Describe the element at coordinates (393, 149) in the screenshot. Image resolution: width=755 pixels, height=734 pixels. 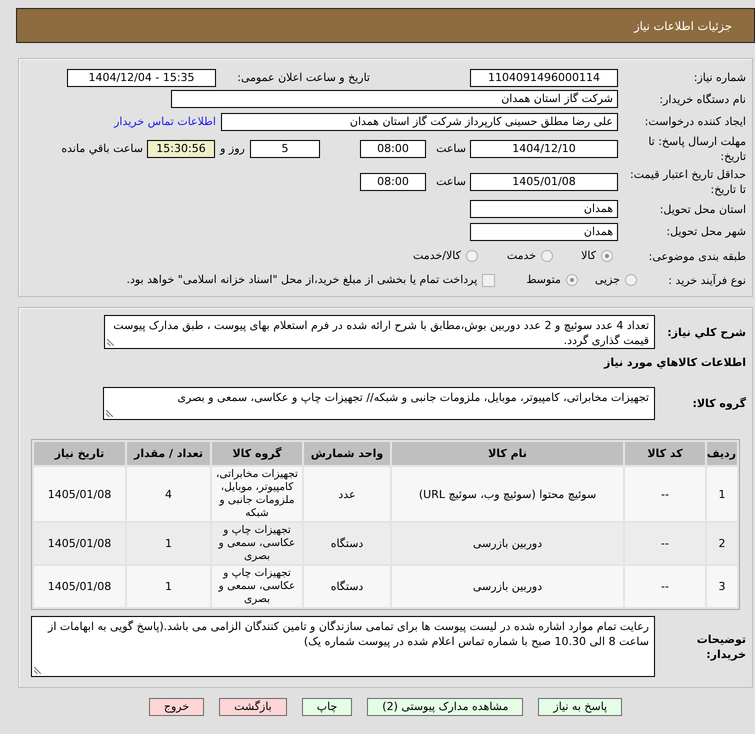
I see `deadline-time-field: 08:00` at that location.